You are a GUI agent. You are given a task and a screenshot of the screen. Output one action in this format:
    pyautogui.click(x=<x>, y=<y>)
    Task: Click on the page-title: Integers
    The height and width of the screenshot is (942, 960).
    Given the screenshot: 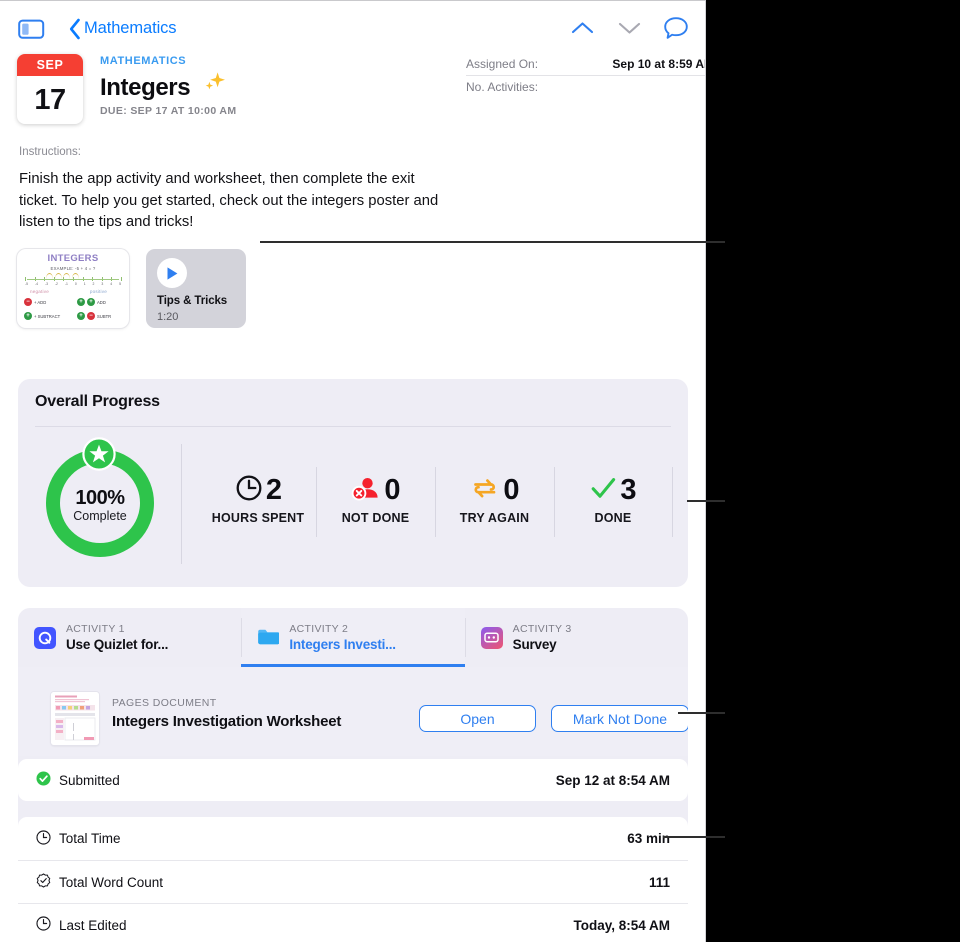 What is the action you would take?
    pyautogui.click(x=163, y=86)
    